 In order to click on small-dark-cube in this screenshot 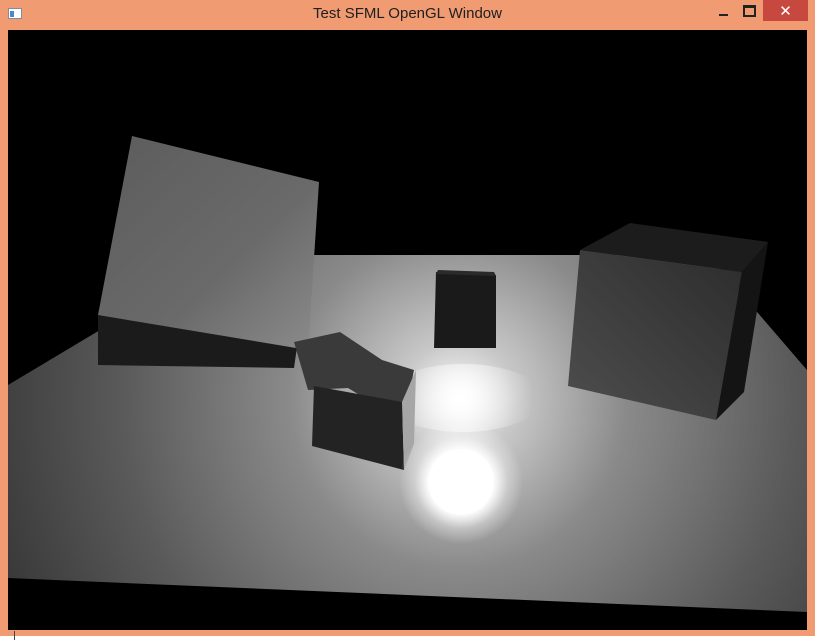, I will do `click(465, 310)`.